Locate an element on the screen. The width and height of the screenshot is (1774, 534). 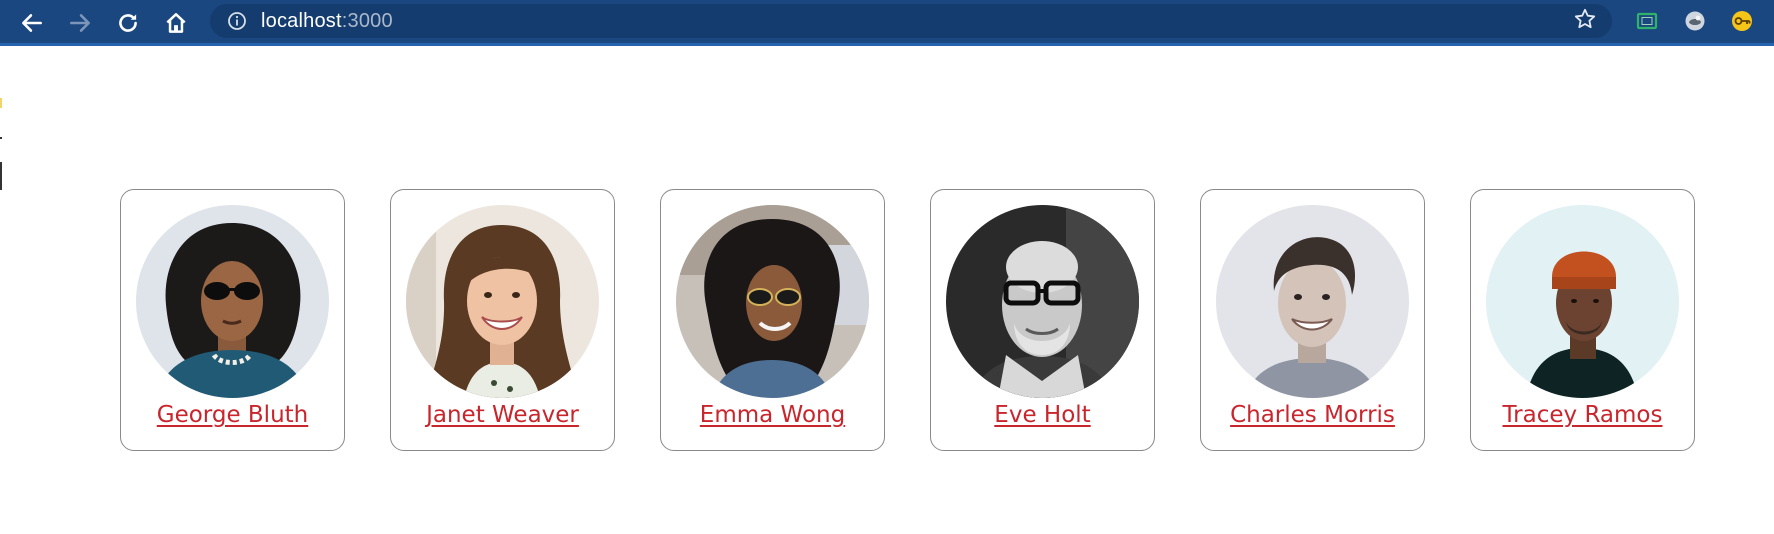
user-card: Emma Wong is located at coordinates (772, 320).